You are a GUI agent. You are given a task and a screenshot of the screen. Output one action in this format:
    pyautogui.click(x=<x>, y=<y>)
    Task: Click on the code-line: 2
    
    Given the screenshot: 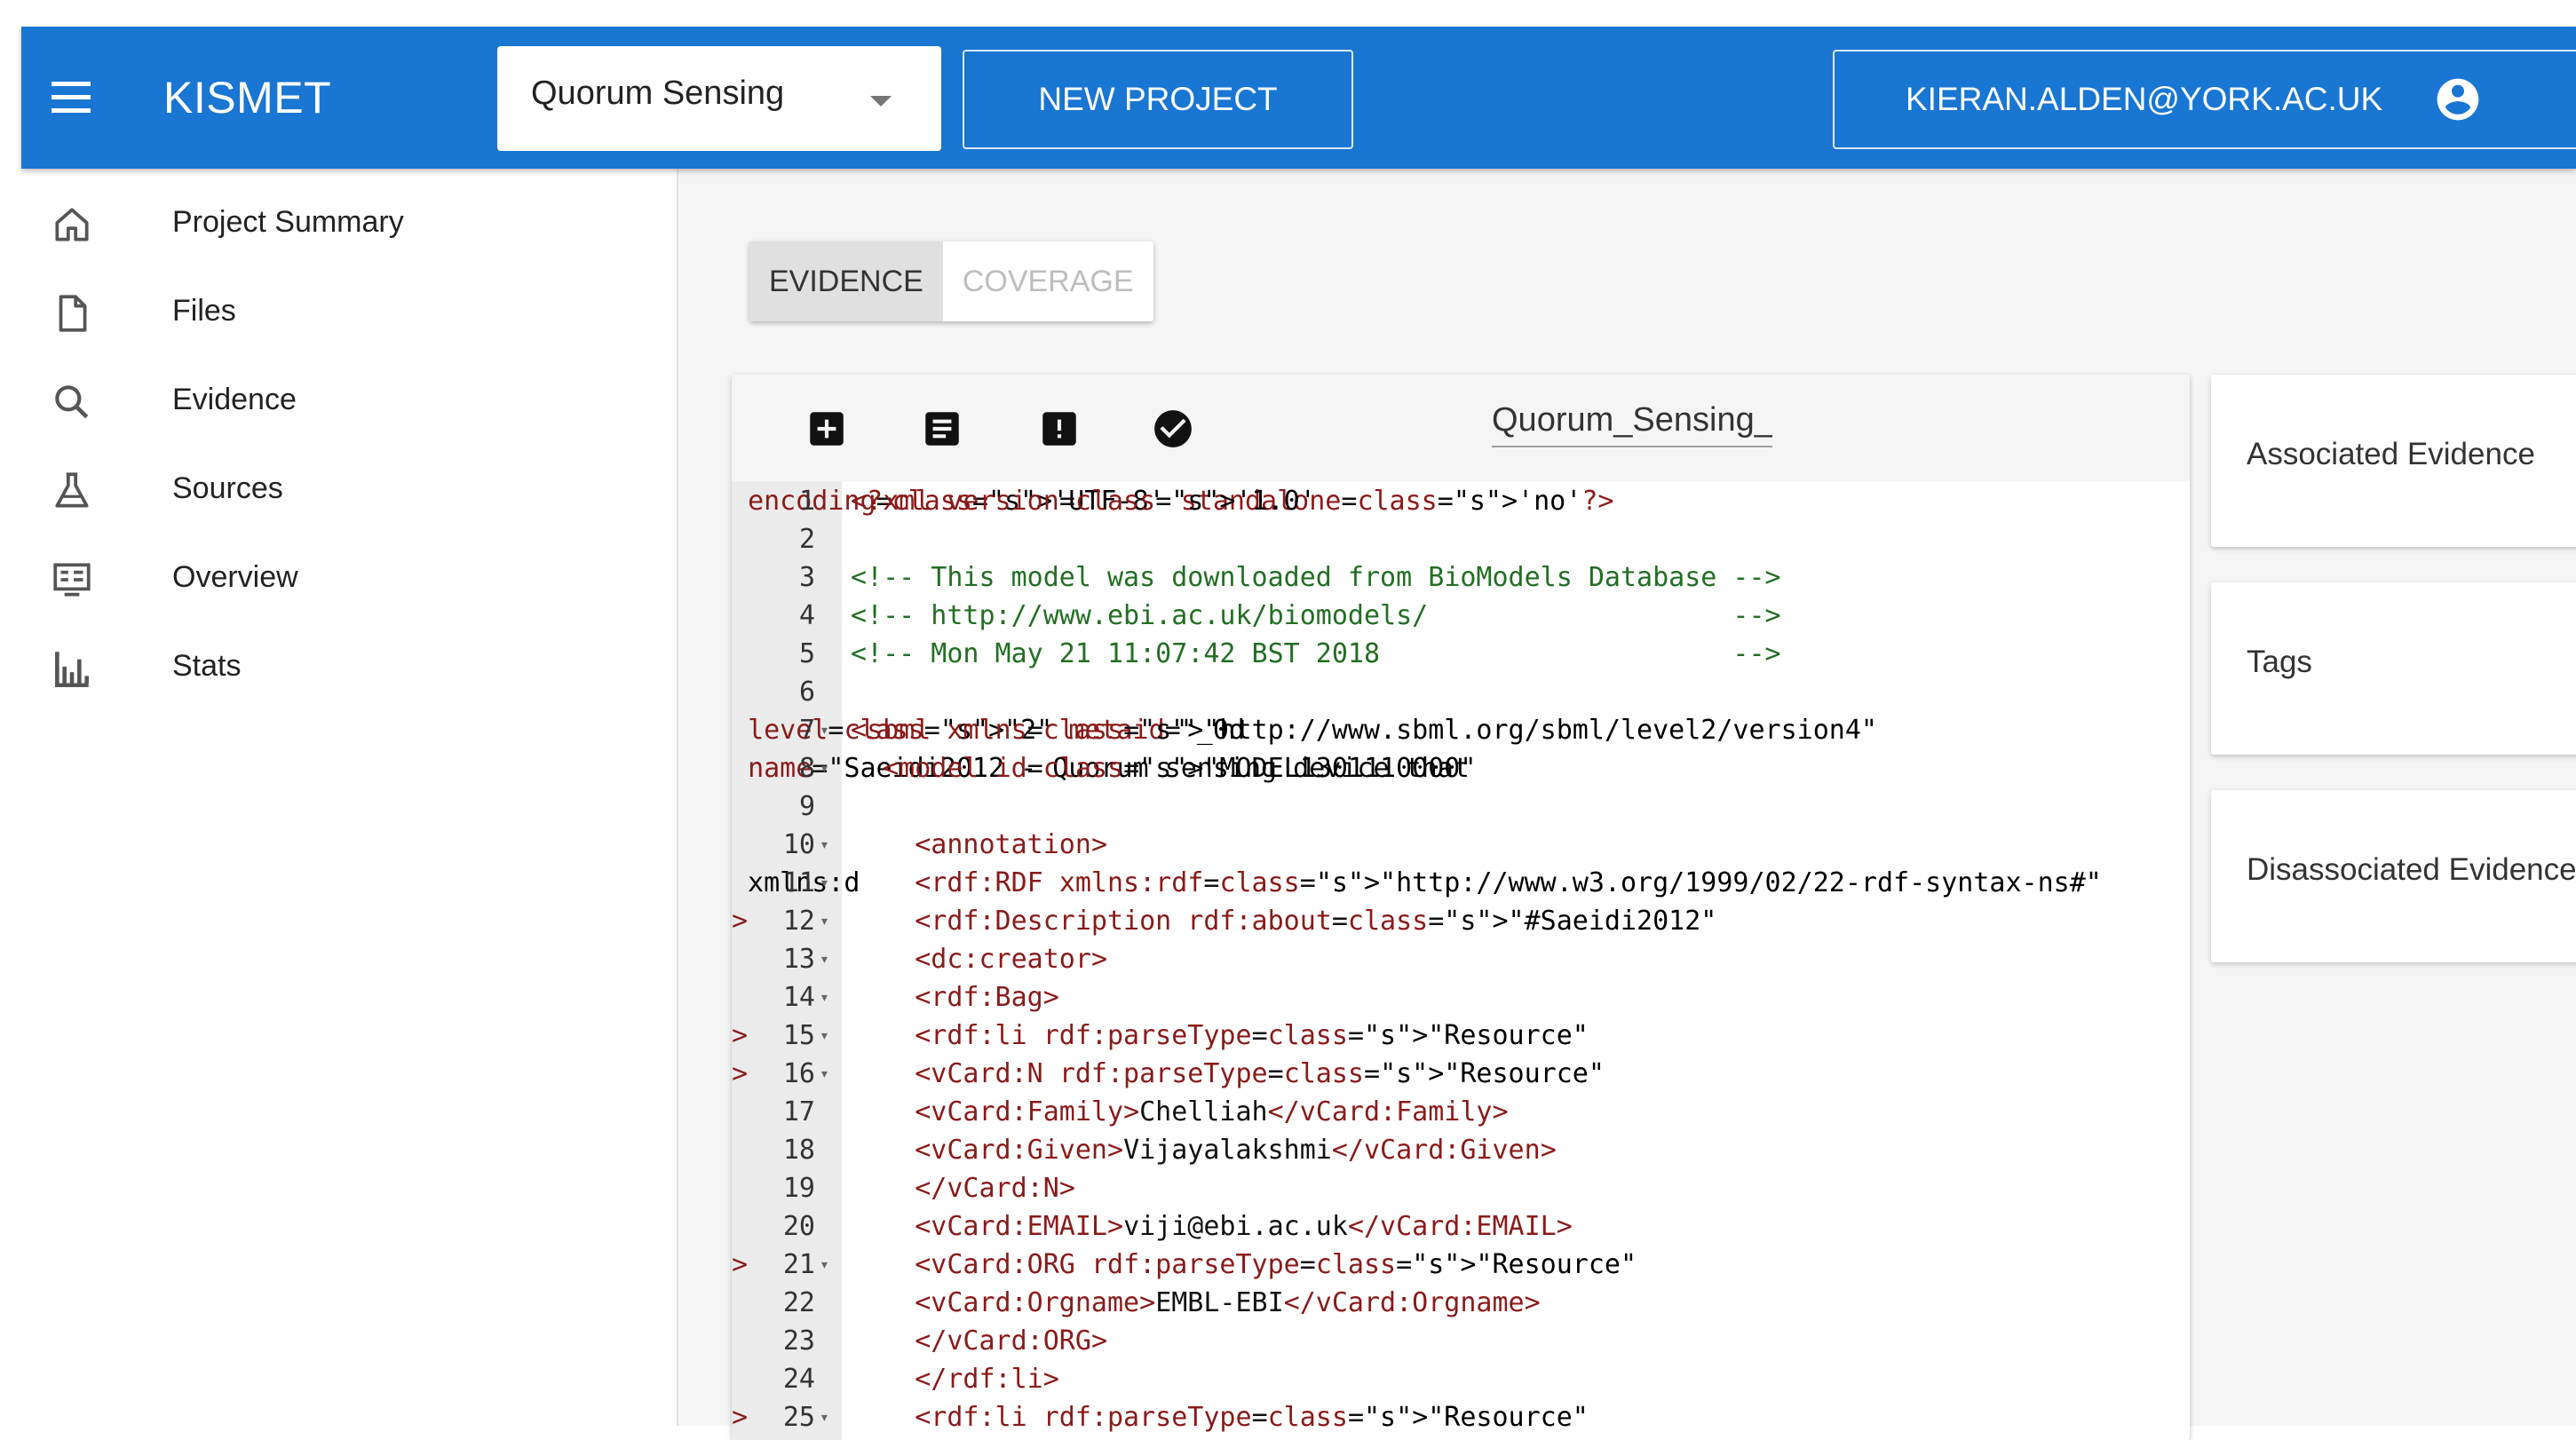 What is the action you would take?
    pyautogui.click(x=1442, y=539)
    